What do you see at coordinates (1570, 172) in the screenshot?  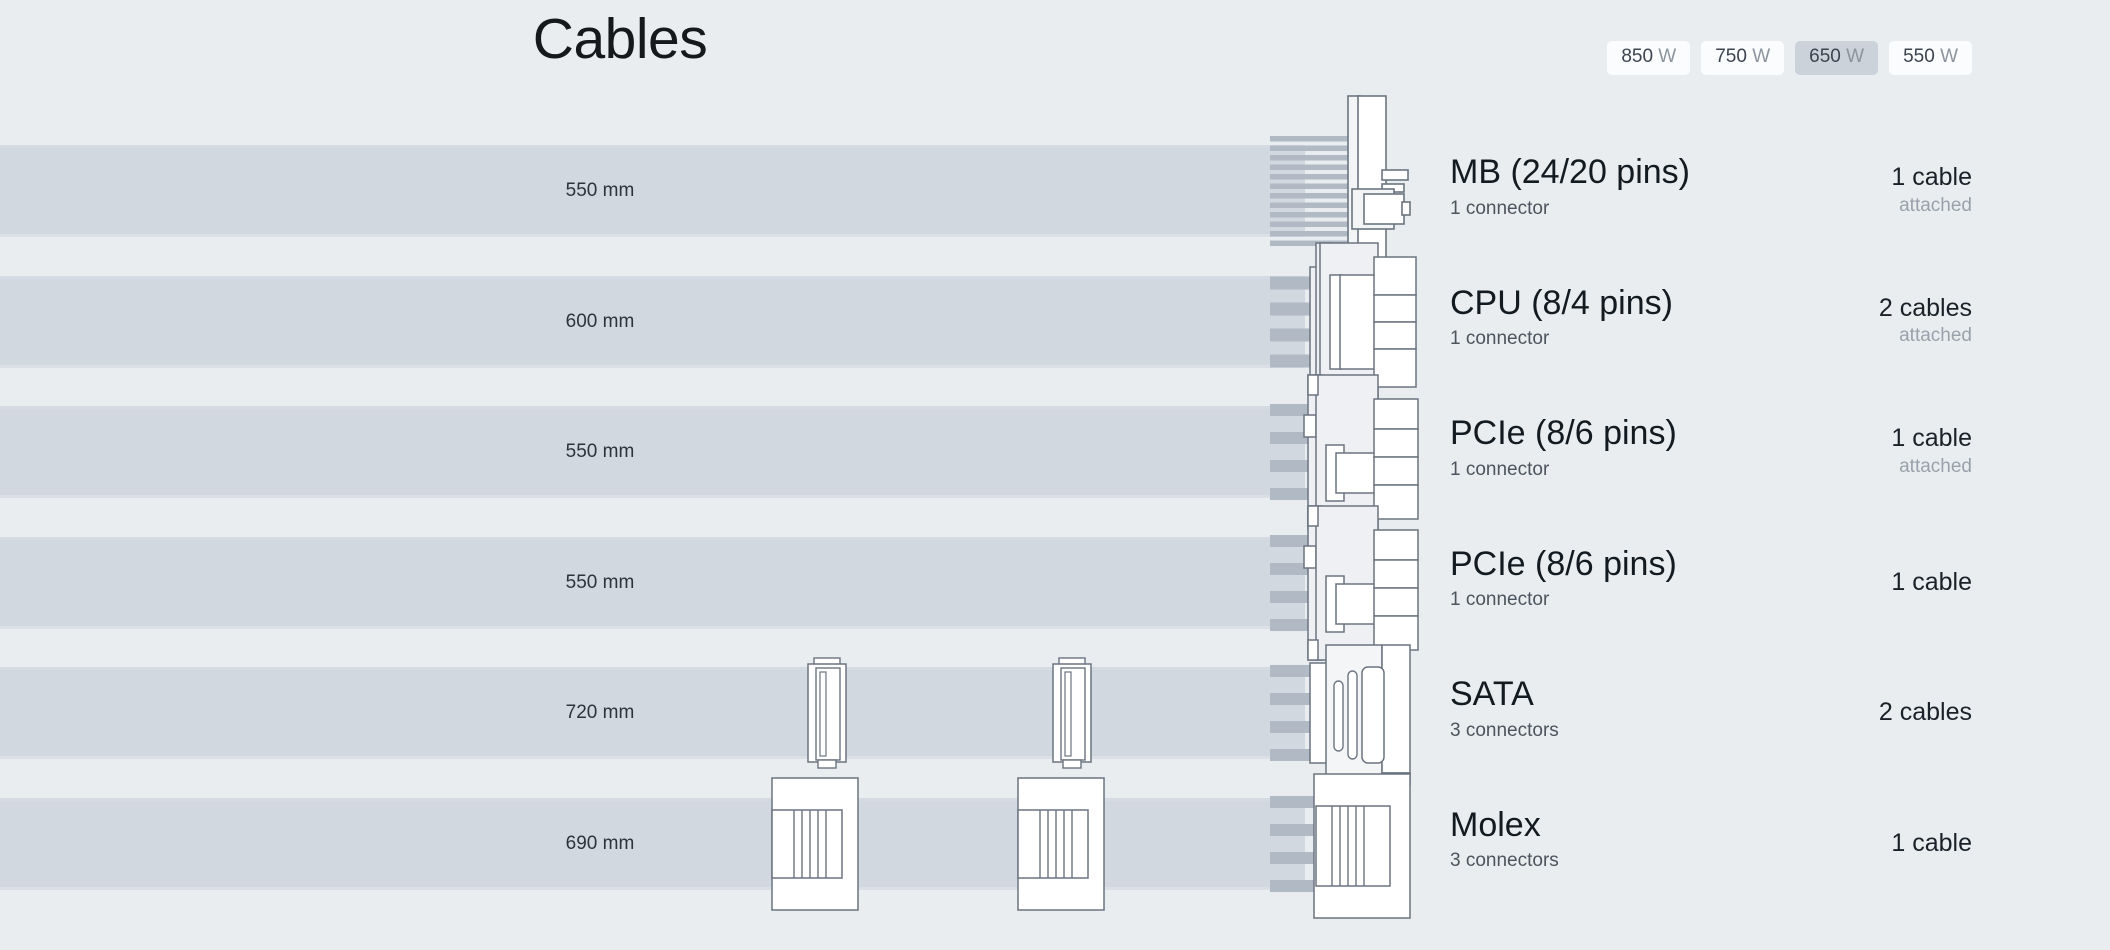 I see `cable-name: MB (24/20 pins)` at bounding box center [1570, 172].